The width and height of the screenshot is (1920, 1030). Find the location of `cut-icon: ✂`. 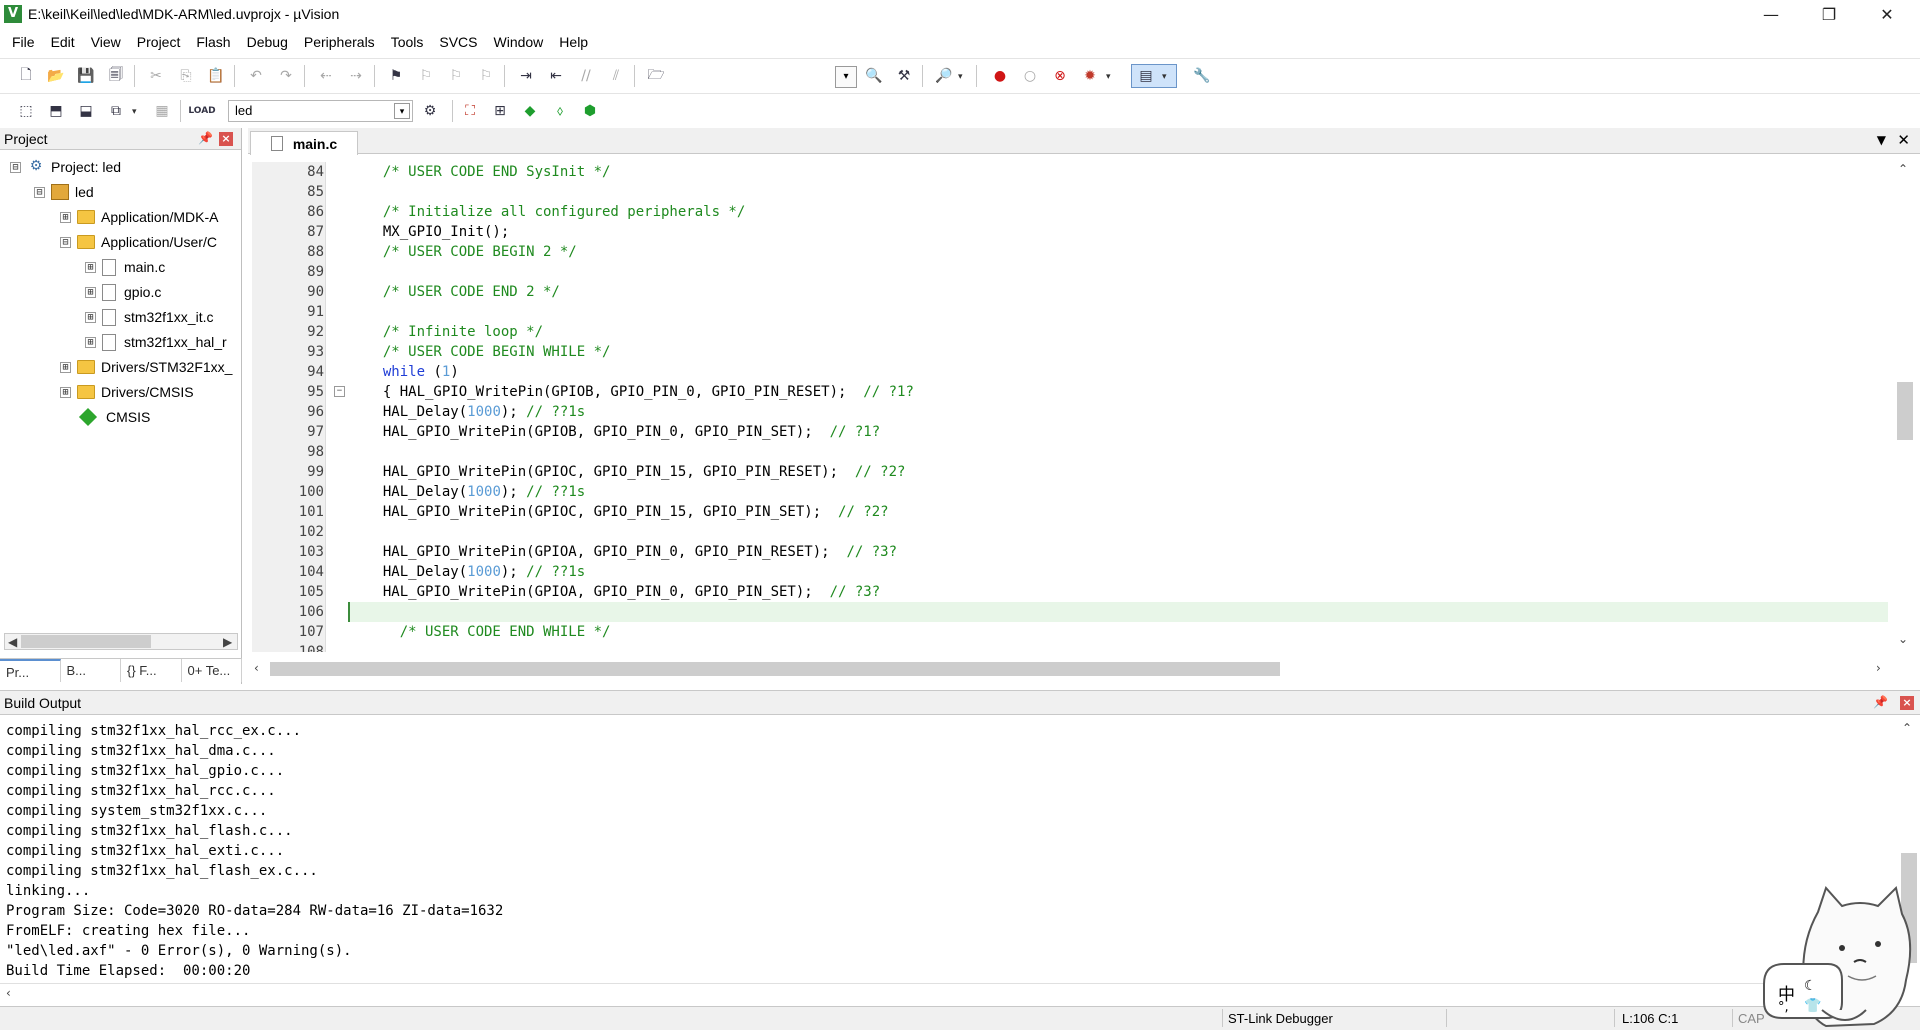

cut-icon: ✂ is located at coordinates (156, 76).